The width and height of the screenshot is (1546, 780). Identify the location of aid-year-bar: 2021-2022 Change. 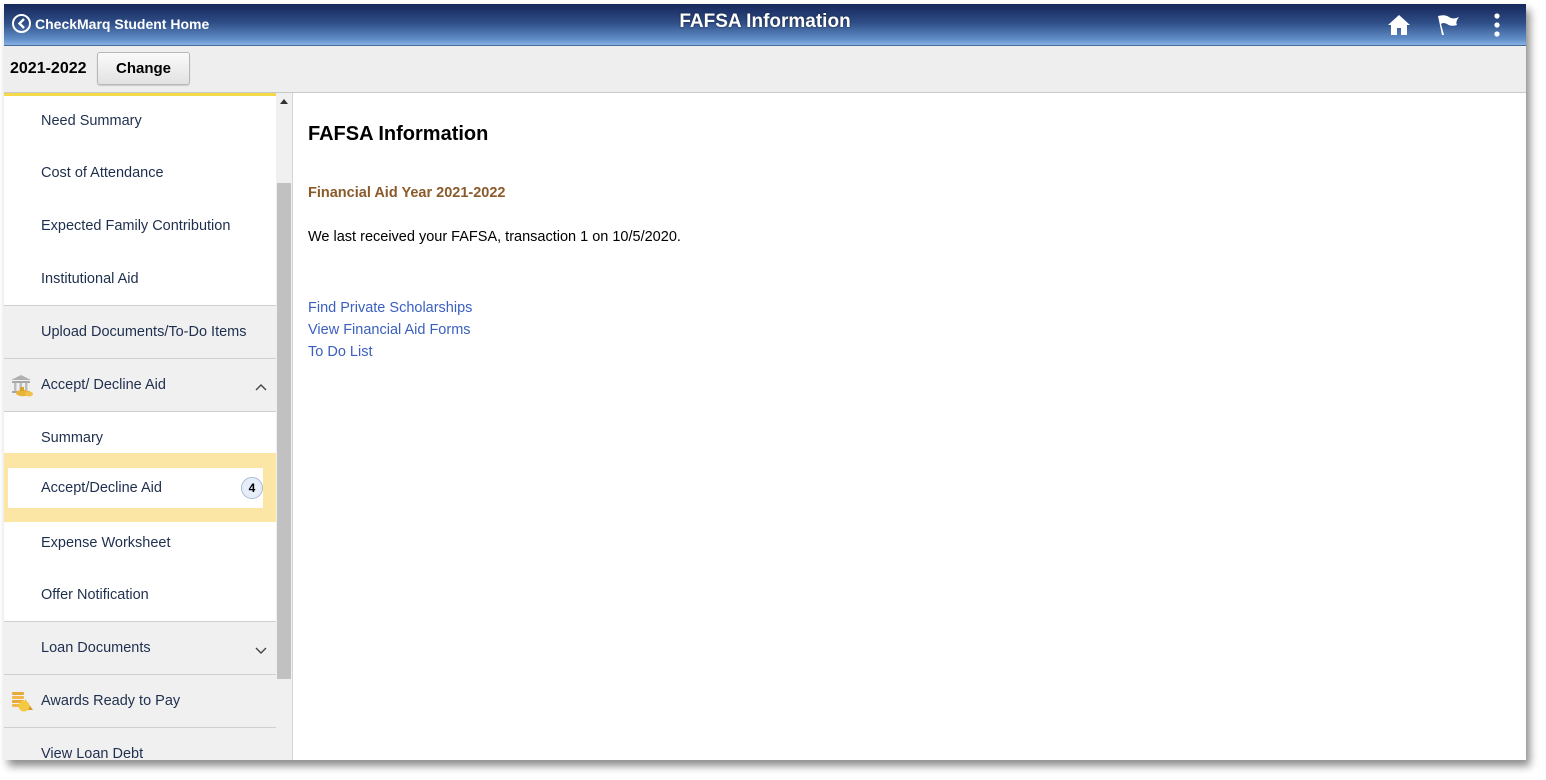
(765, 69).